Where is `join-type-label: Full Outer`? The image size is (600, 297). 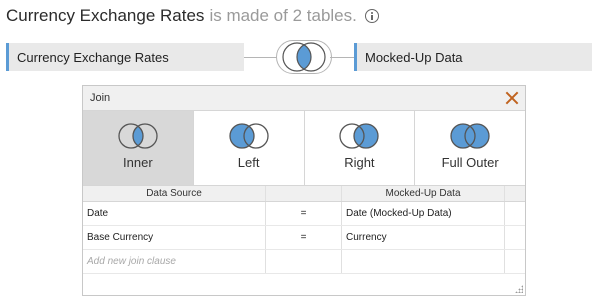
join-type-label: Full Outer is located at coordinates (470, 162).